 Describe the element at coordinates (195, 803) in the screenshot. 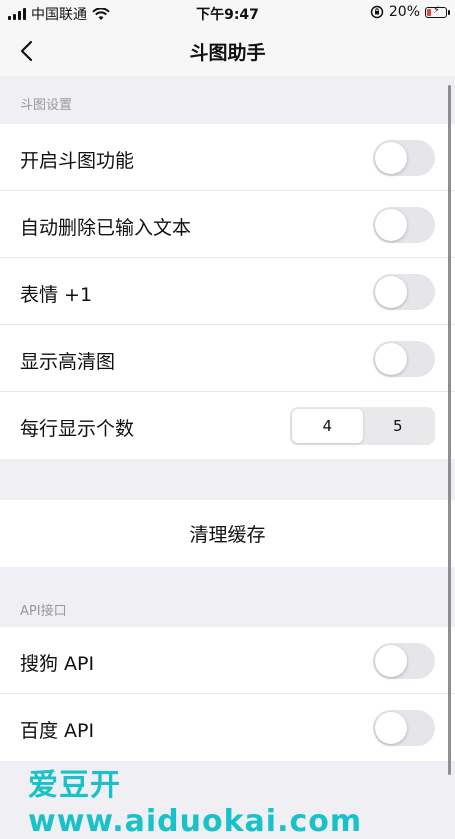

I see `watermark-text: 爱豆开www.aiduokai.com` at that location.